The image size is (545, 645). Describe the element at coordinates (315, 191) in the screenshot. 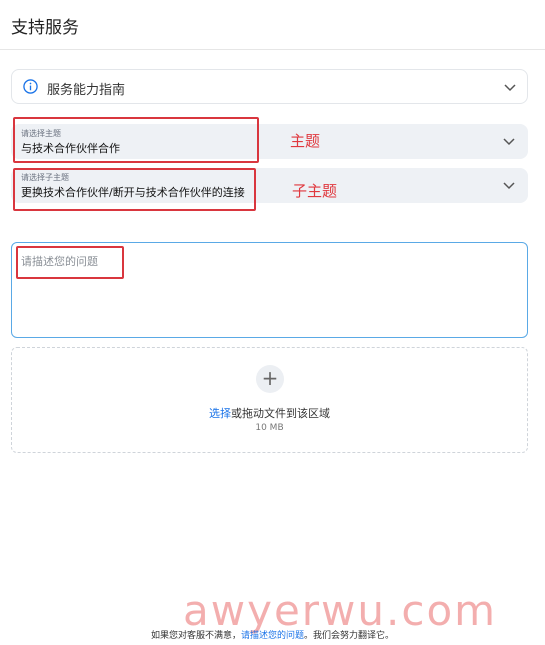

I see `subtopic-annotation: 子主题` at that location.